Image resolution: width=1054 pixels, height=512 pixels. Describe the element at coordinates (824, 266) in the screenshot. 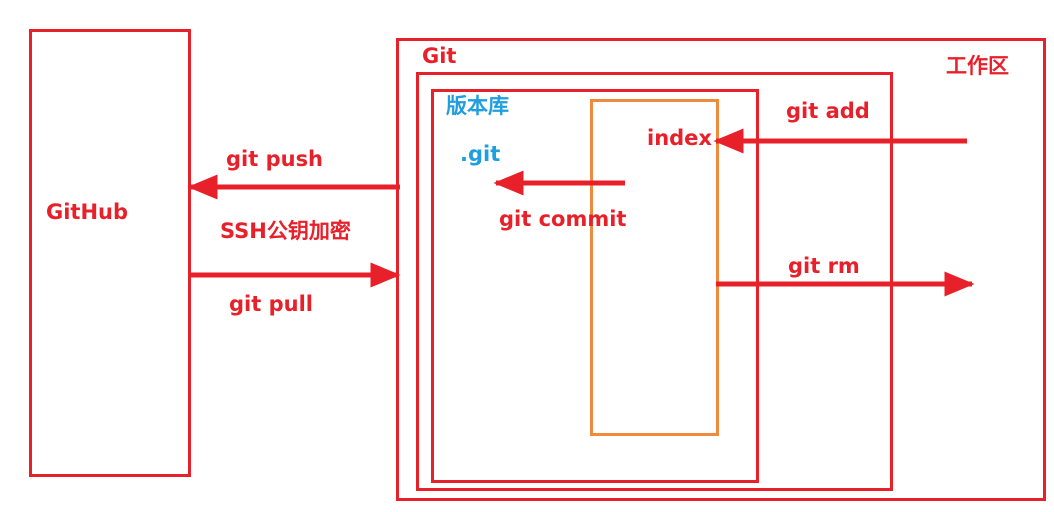

I see `git-rm-label: git rm` at that location.